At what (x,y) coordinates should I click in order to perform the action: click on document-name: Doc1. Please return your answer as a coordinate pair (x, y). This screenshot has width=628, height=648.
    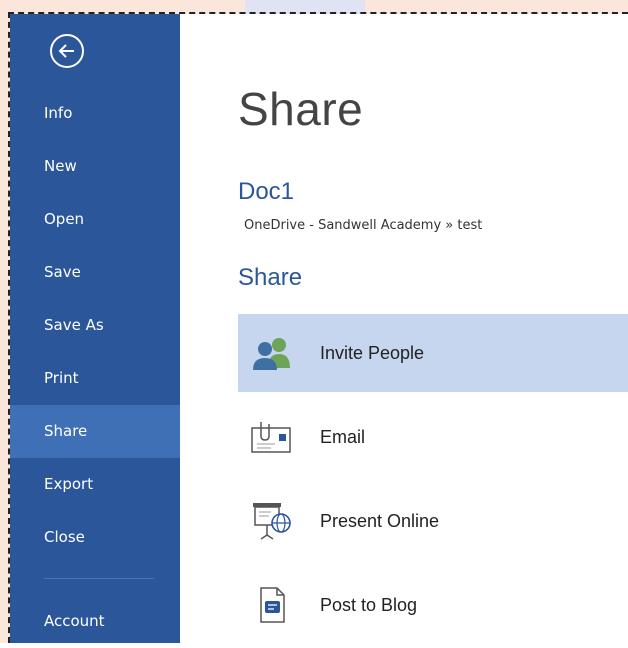
    Looking at the image, I should click on (266, 191).